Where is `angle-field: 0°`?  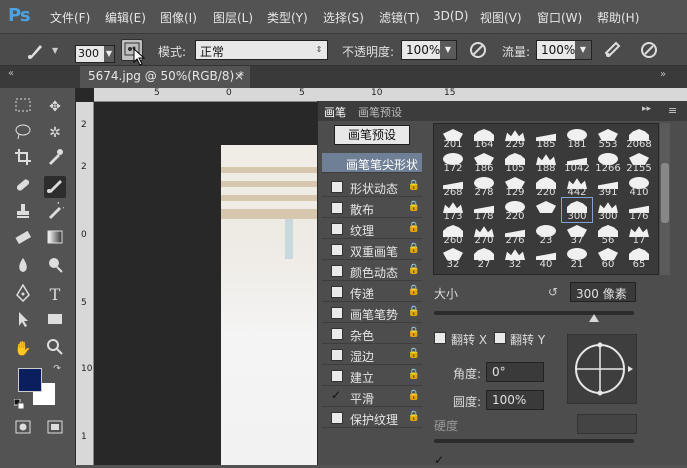 angle-field: 0° is located at coordinates (515, 372).